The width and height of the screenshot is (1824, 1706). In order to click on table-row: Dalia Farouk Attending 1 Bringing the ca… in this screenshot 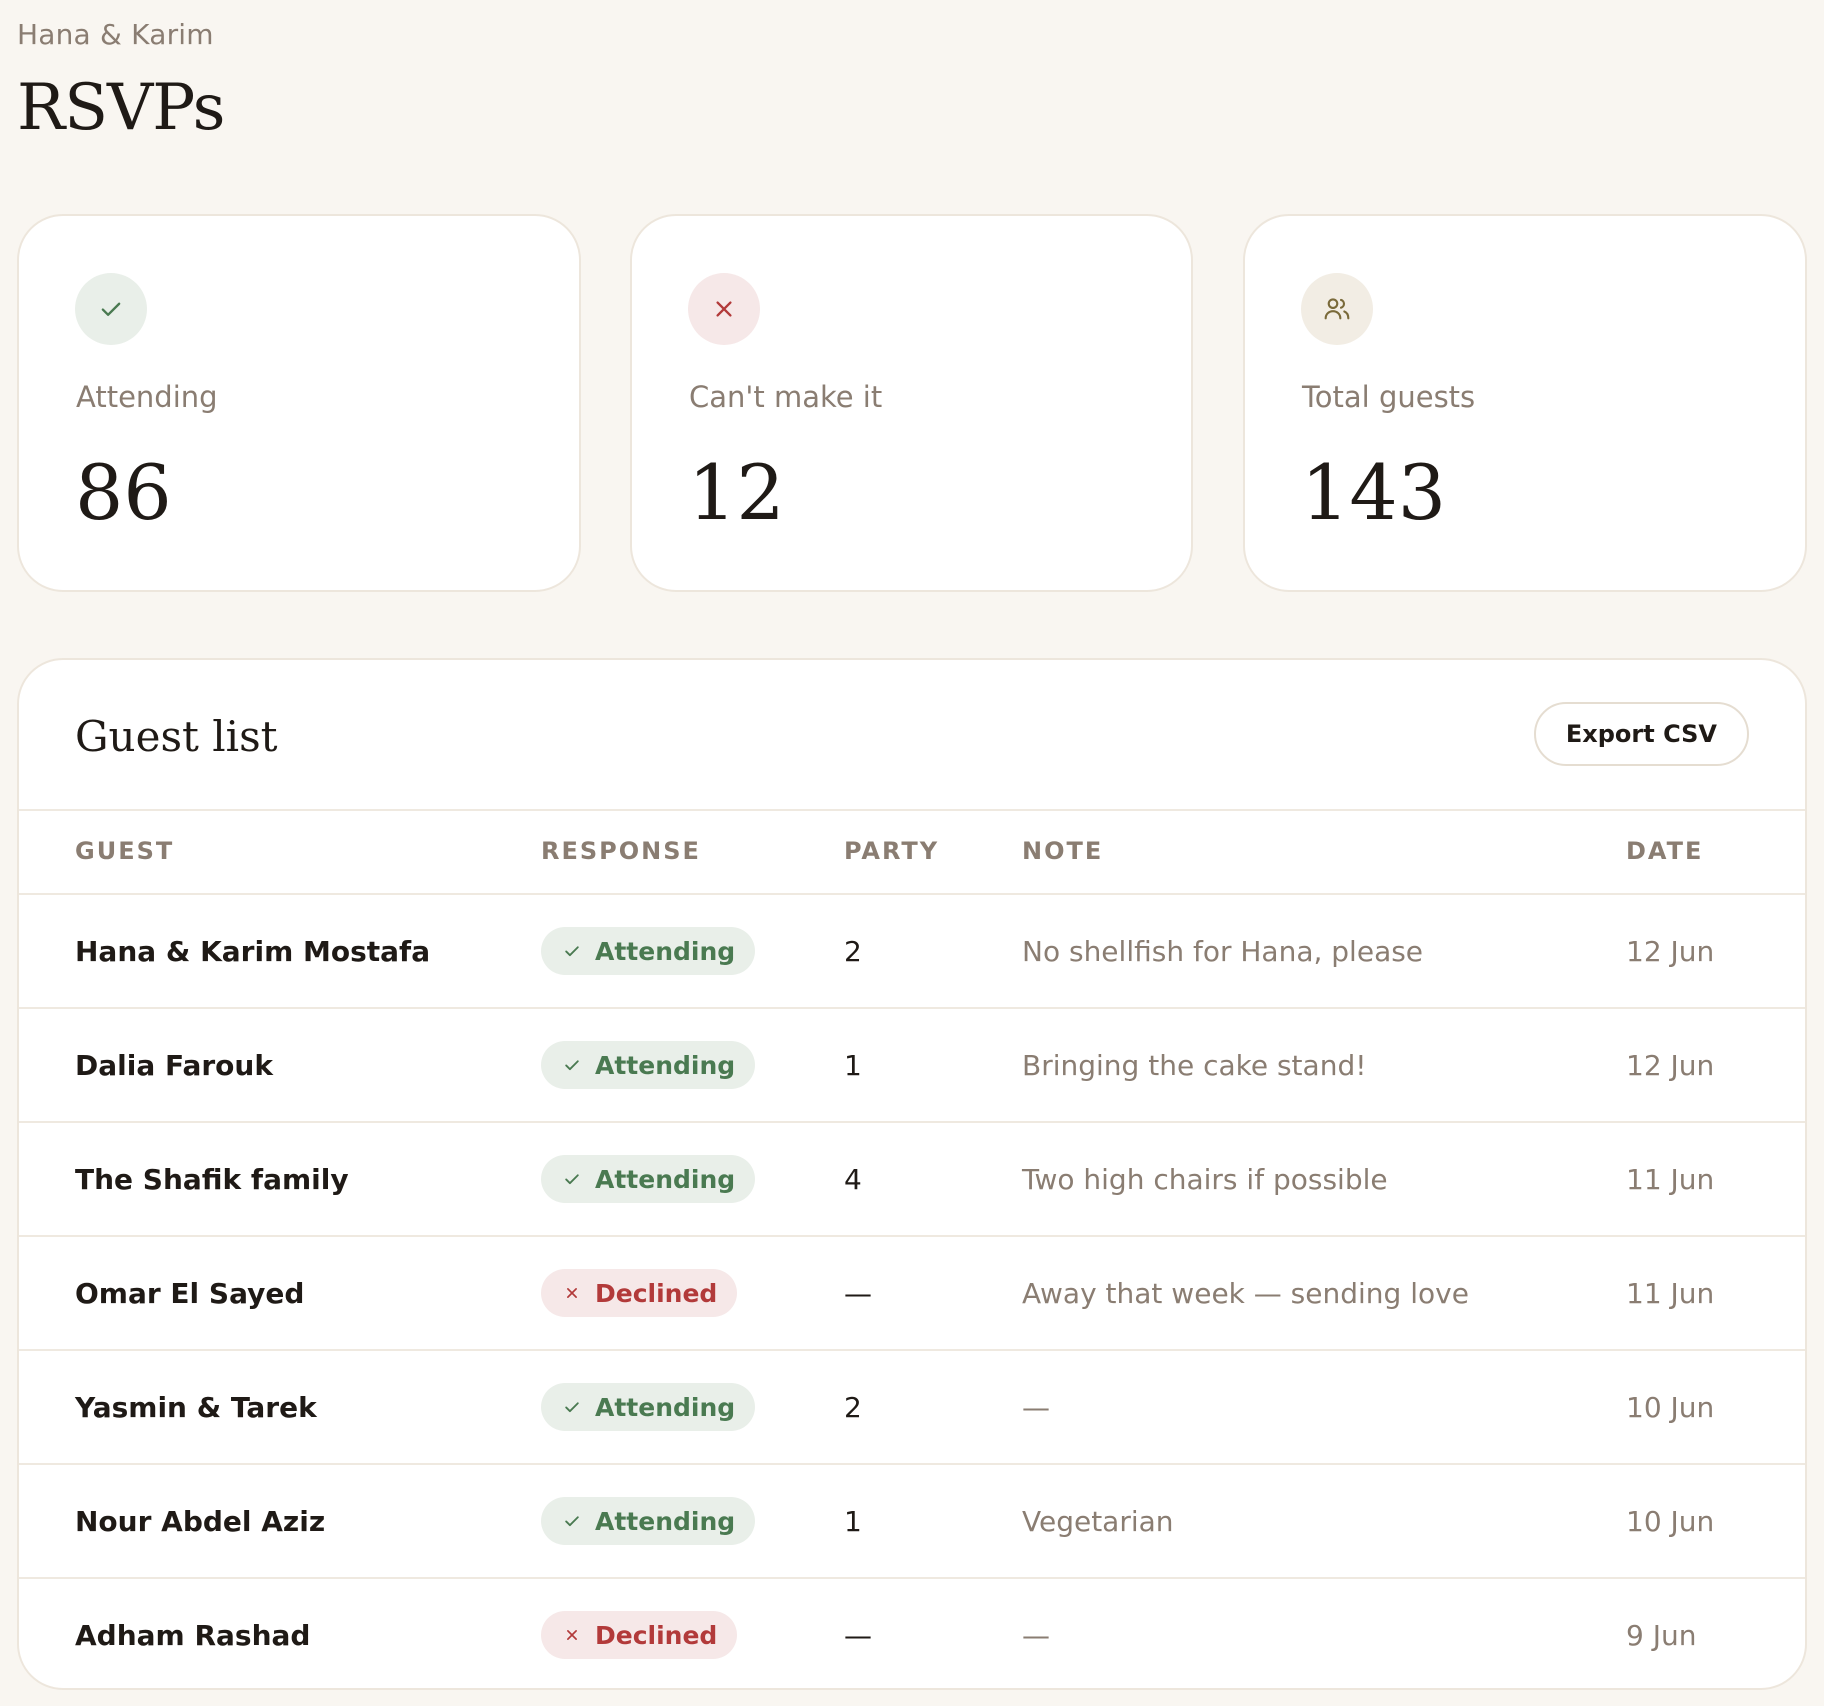, I will do `click(912, 1066)`.